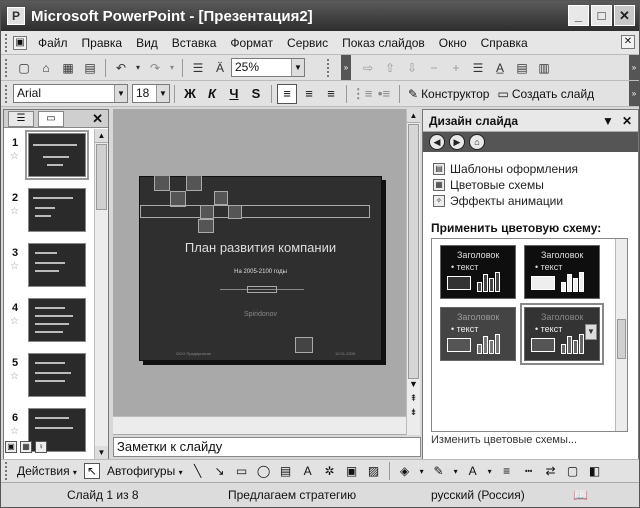  I want to click on diagram-icon: ✲, so click(330, 471).